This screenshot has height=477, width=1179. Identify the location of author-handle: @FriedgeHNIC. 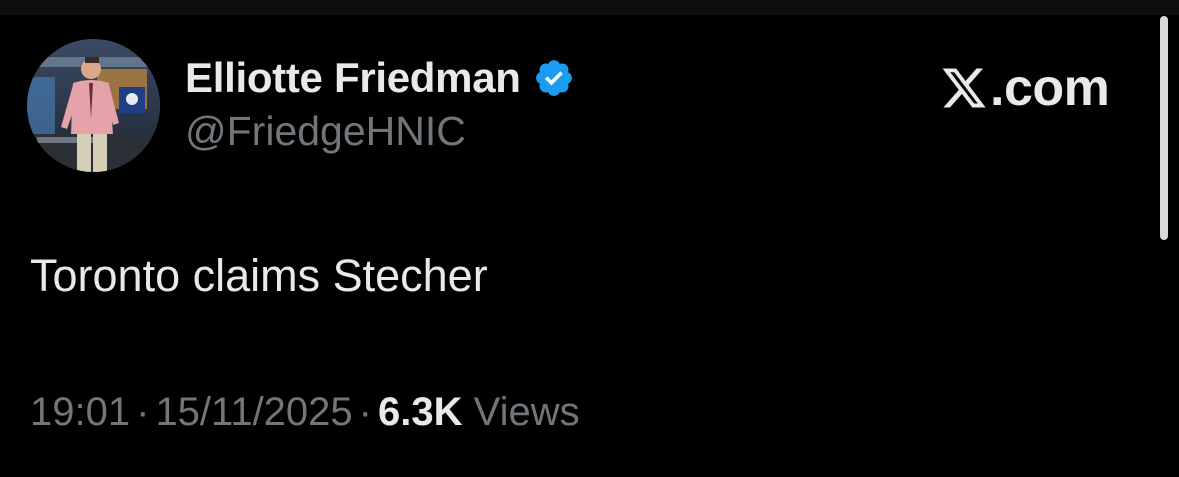
(325, 131).